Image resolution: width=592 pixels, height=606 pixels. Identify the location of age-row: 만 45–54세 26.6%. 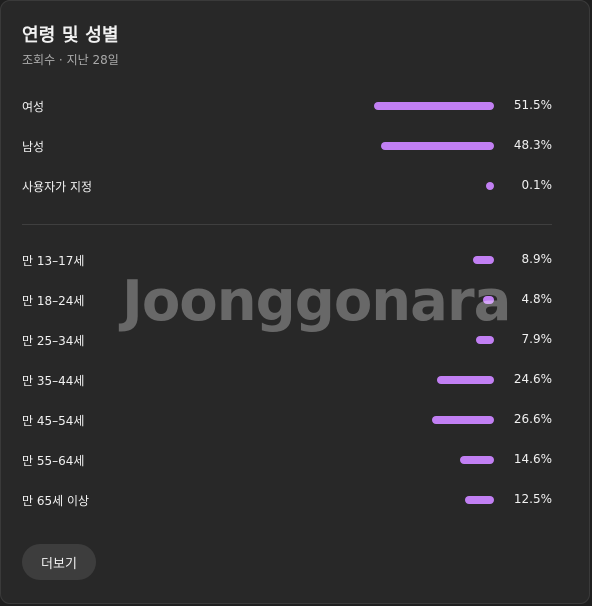
(287, 421).